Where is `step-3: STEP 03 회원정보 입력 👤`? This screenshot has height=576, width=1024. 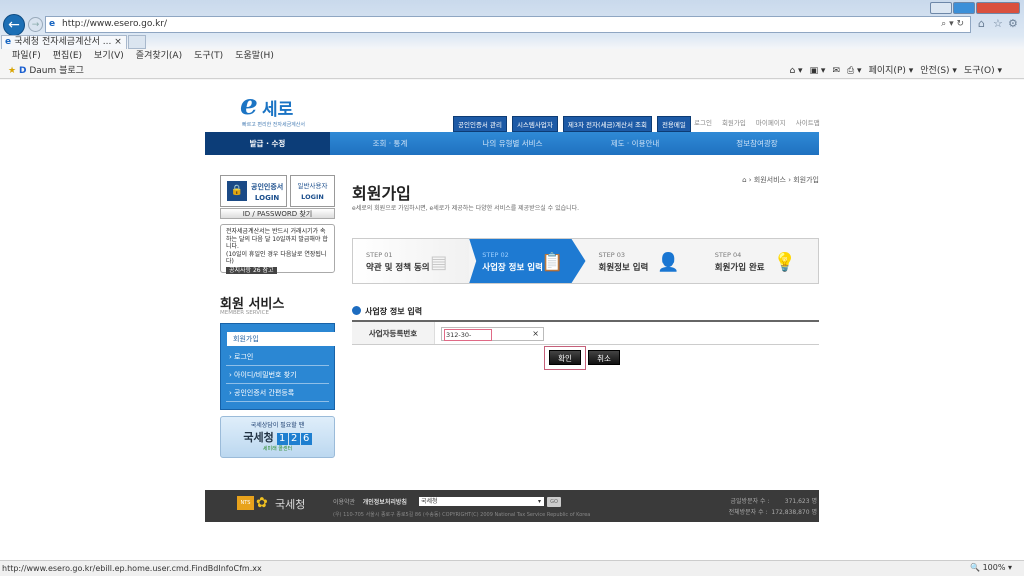
step-3: STEP 03 회원정보 입력 👤 is located at coordinates (639, 262).